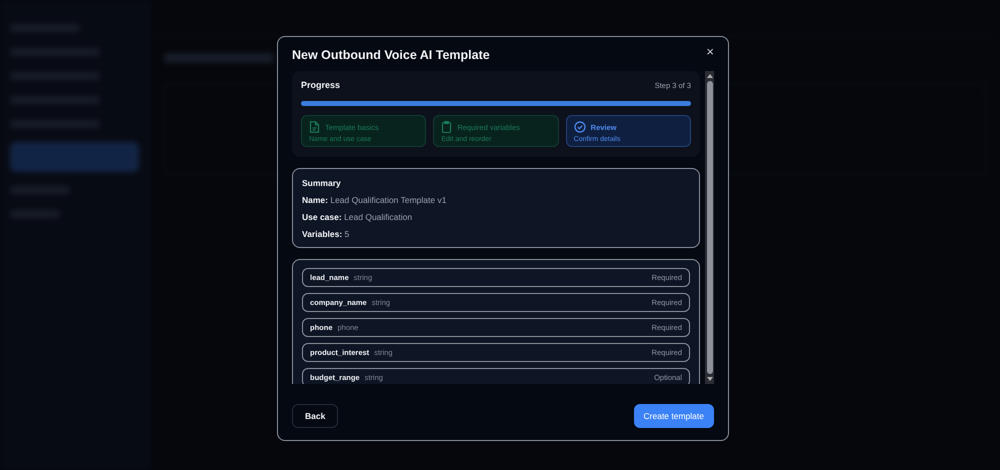  Describe the element at coordinates (580, 127) in the screenshot. I see `check-circle-icon` at that location.